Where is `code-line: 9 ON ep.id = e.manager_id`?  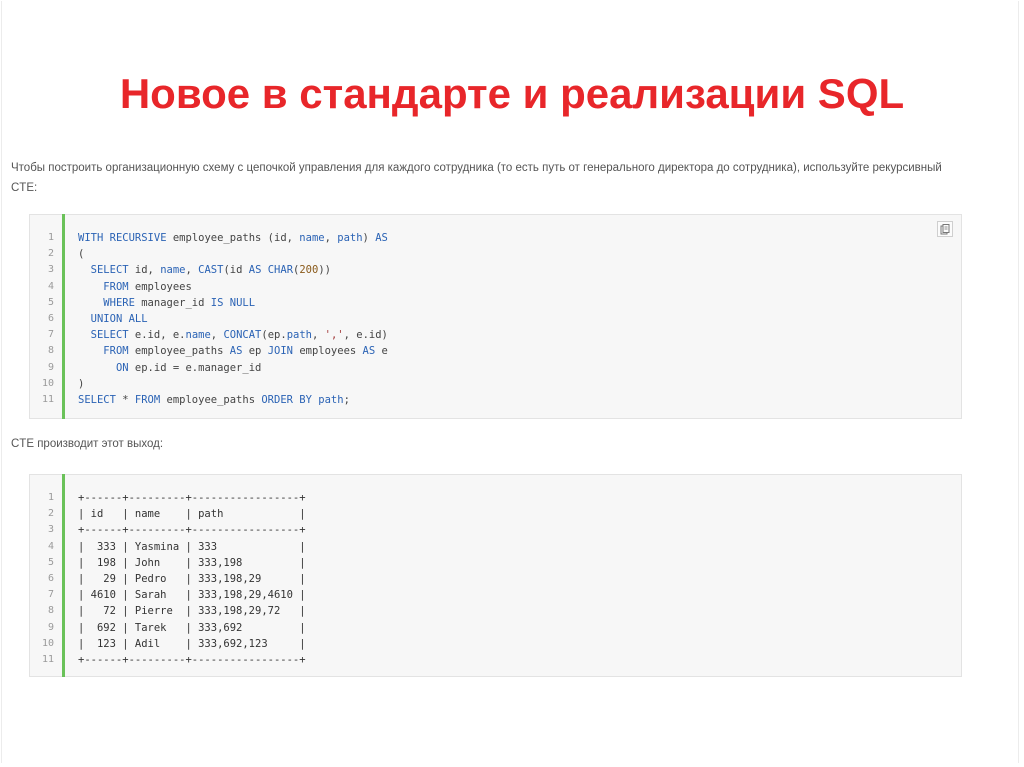
code-line: 9 ON ep.id = e.manager_id is located at coordinates (495, 368).